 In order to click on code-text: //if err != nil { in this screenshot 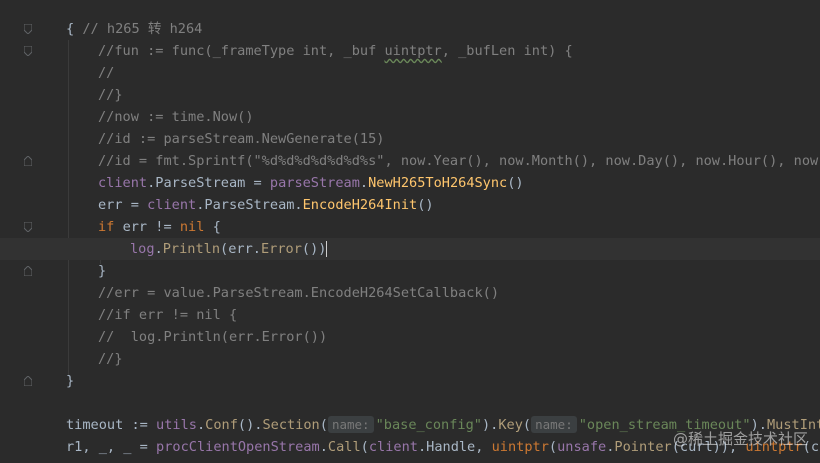, I will do `click(167, 315)`.